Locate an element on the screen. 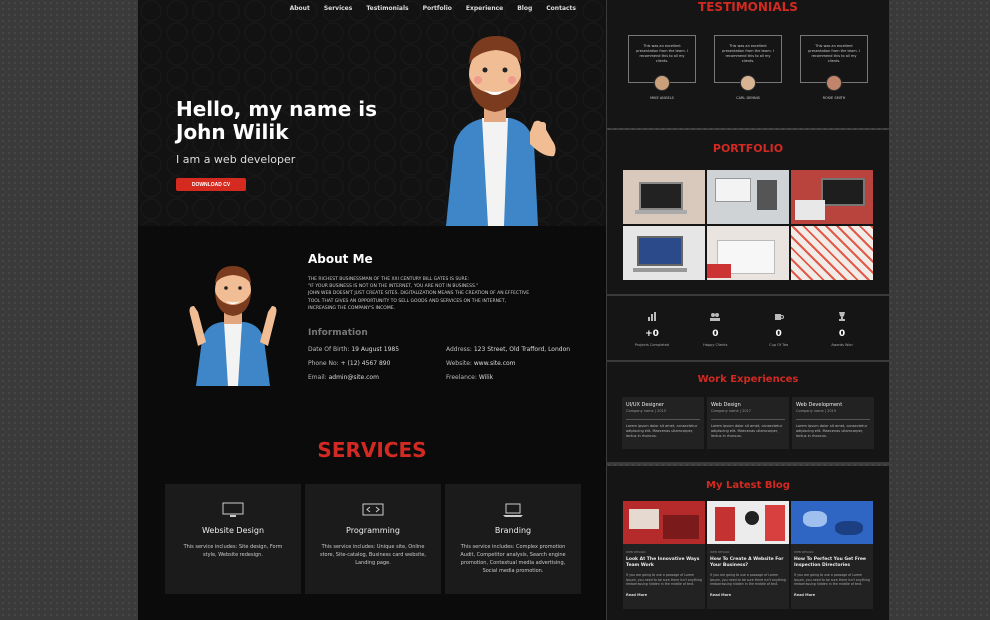 Image resolution: width=990 pixels, height=620 pixels. stat-item: 0 Happy Clients is located at coordinates (715, 326).